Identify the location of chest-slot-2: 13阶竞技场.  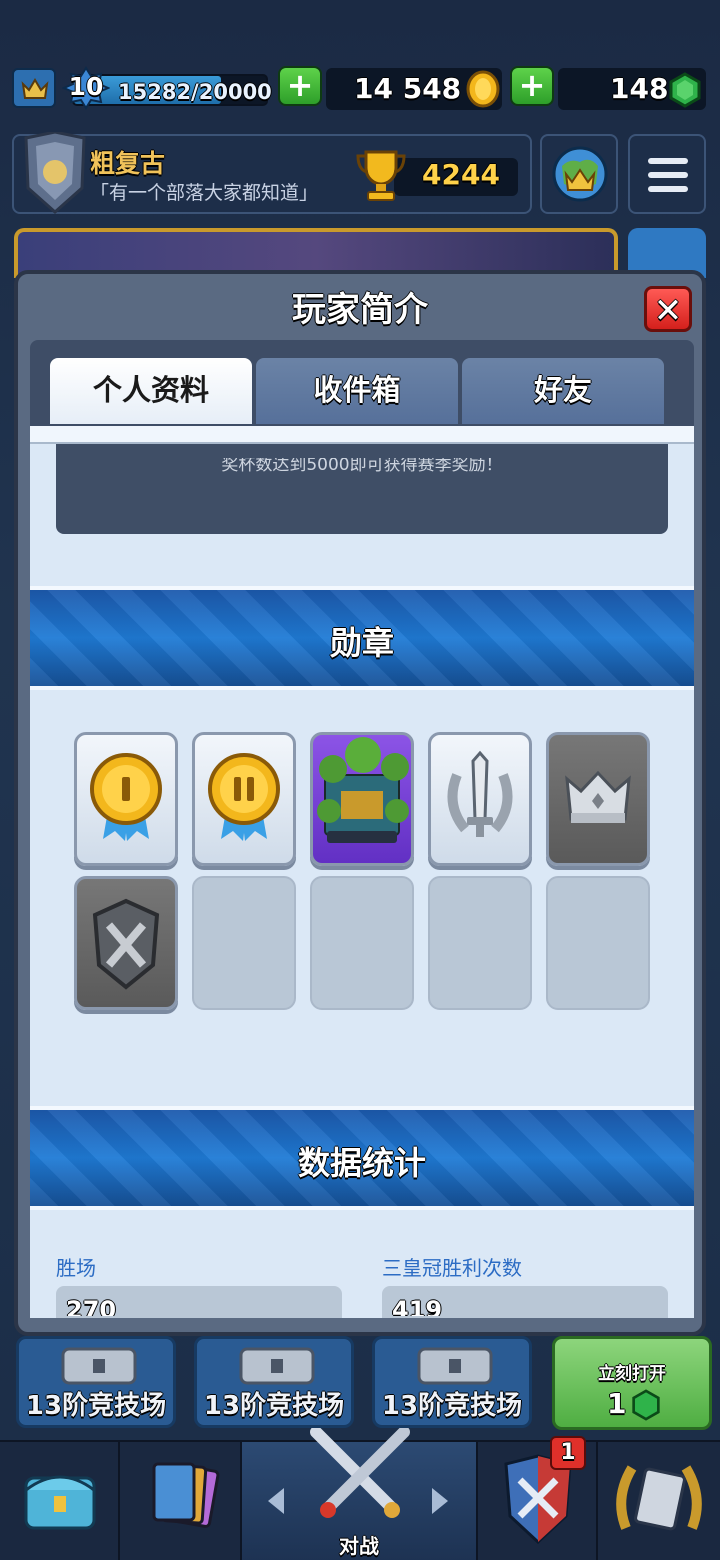
(274, 1382).